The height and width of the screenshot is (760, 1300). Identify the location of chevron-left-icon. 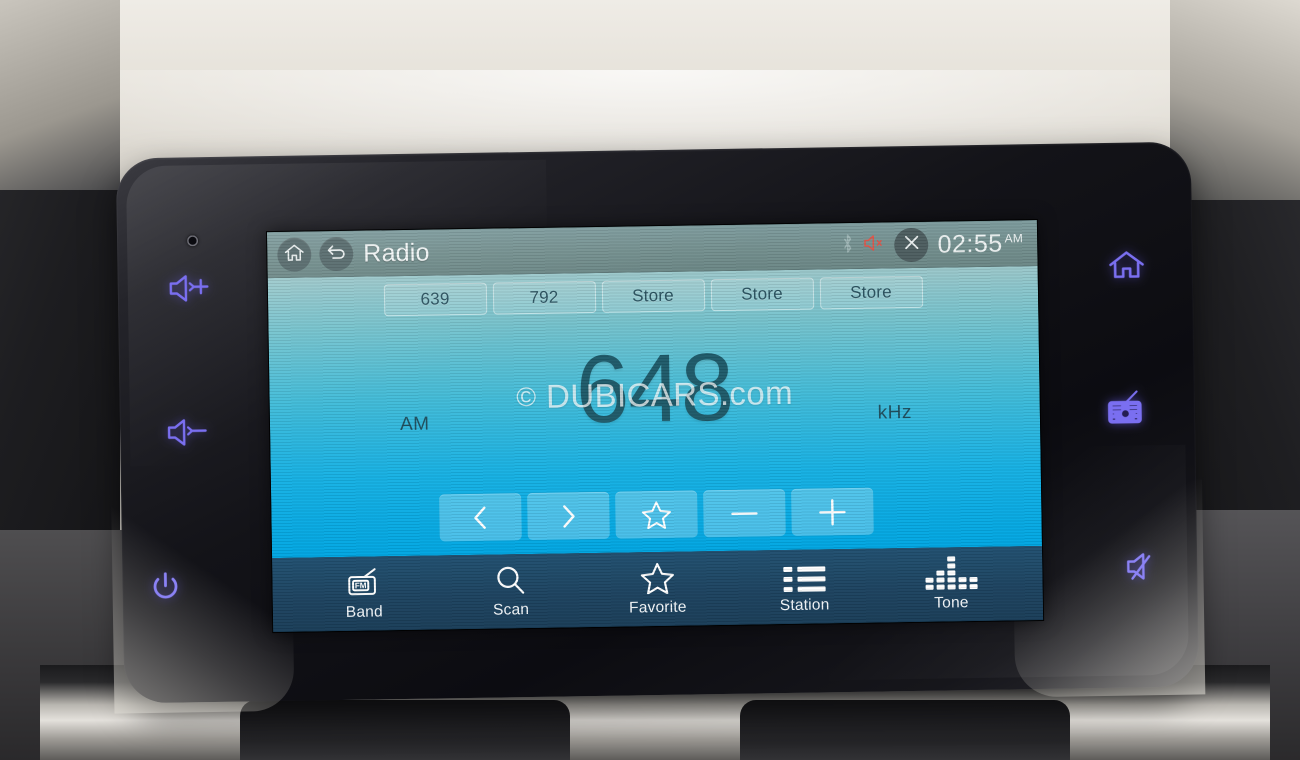
(480, 517).